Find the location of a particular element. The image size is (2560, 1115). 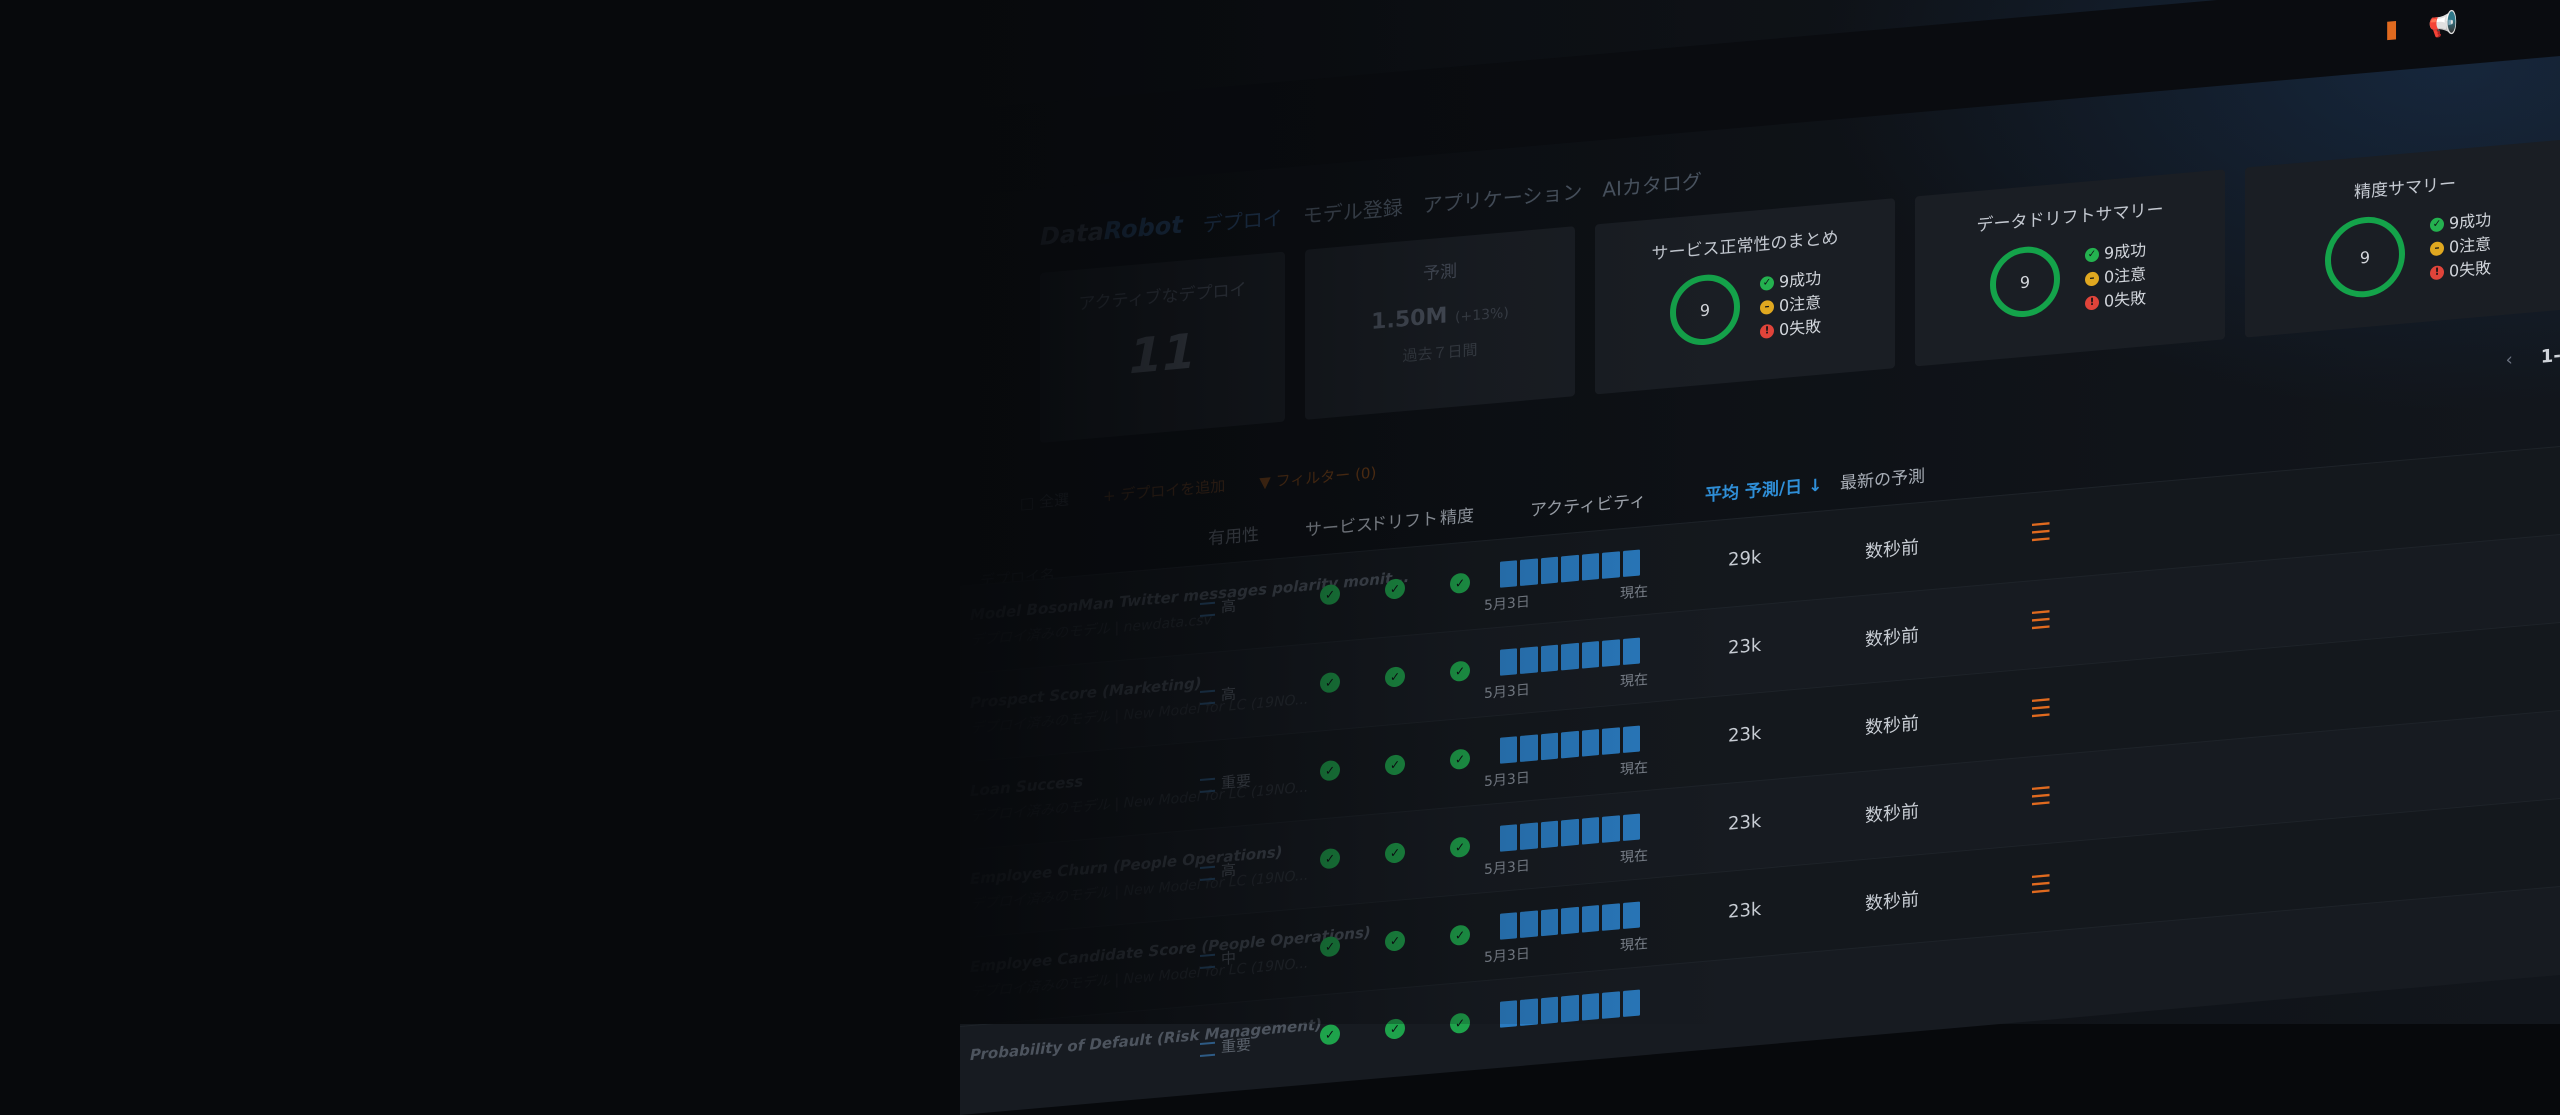

sort-desc-icon: ↓ is located at coordinates (1815, 486).